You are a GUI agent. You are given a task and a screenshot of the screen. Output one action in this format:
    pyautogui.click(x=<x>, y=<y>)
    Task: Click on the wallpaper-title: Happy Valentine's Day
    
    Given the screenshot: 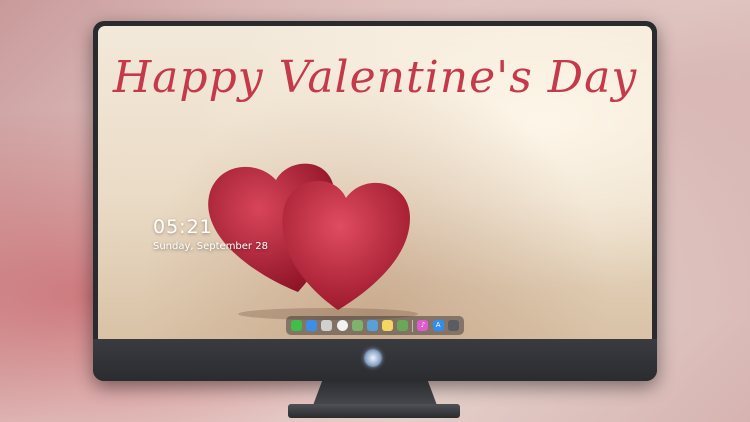 What is the action you would take?
    pyautogui.click(x=375, y=77)
    